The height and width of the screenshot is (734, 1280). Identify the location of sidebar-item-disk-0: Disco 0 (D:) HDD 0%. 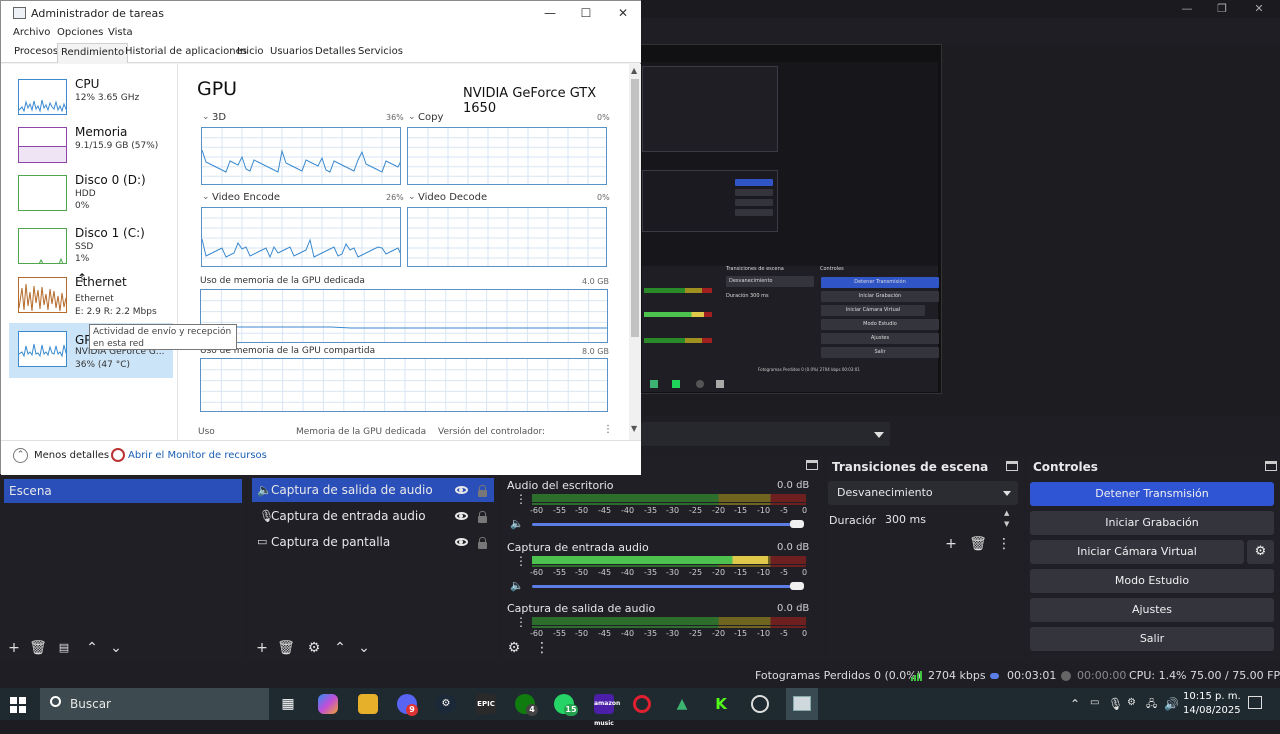
(91, 196).